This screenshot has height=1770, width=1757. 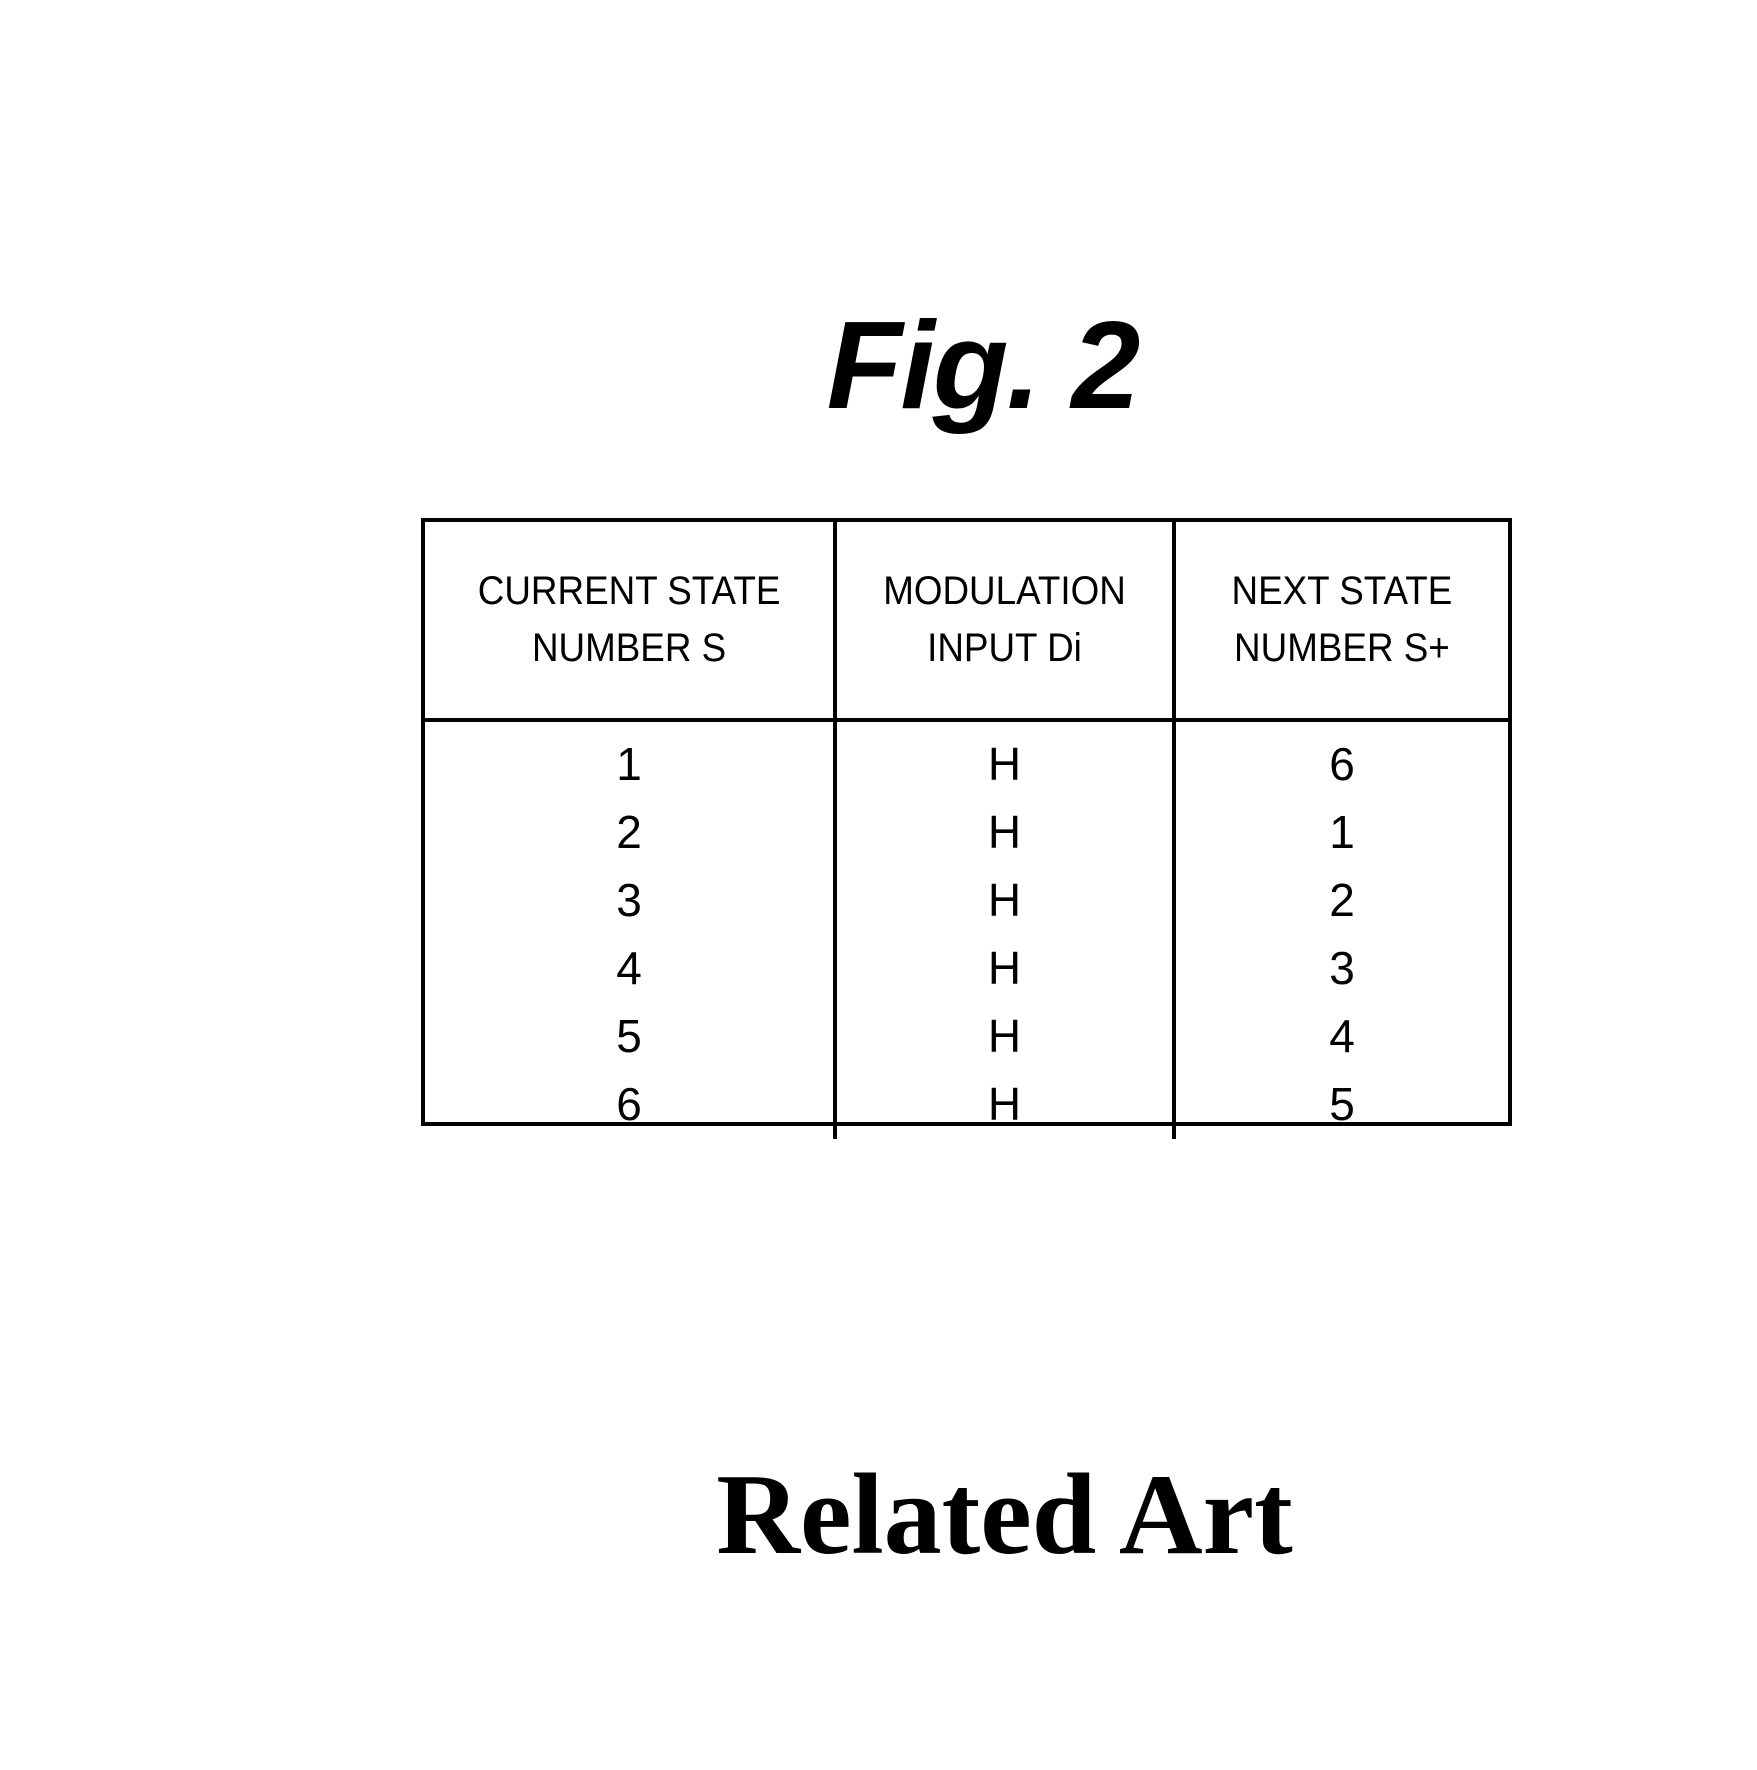 I want to click on figure-caption: Related Art, so click(x=1004, y=1515).